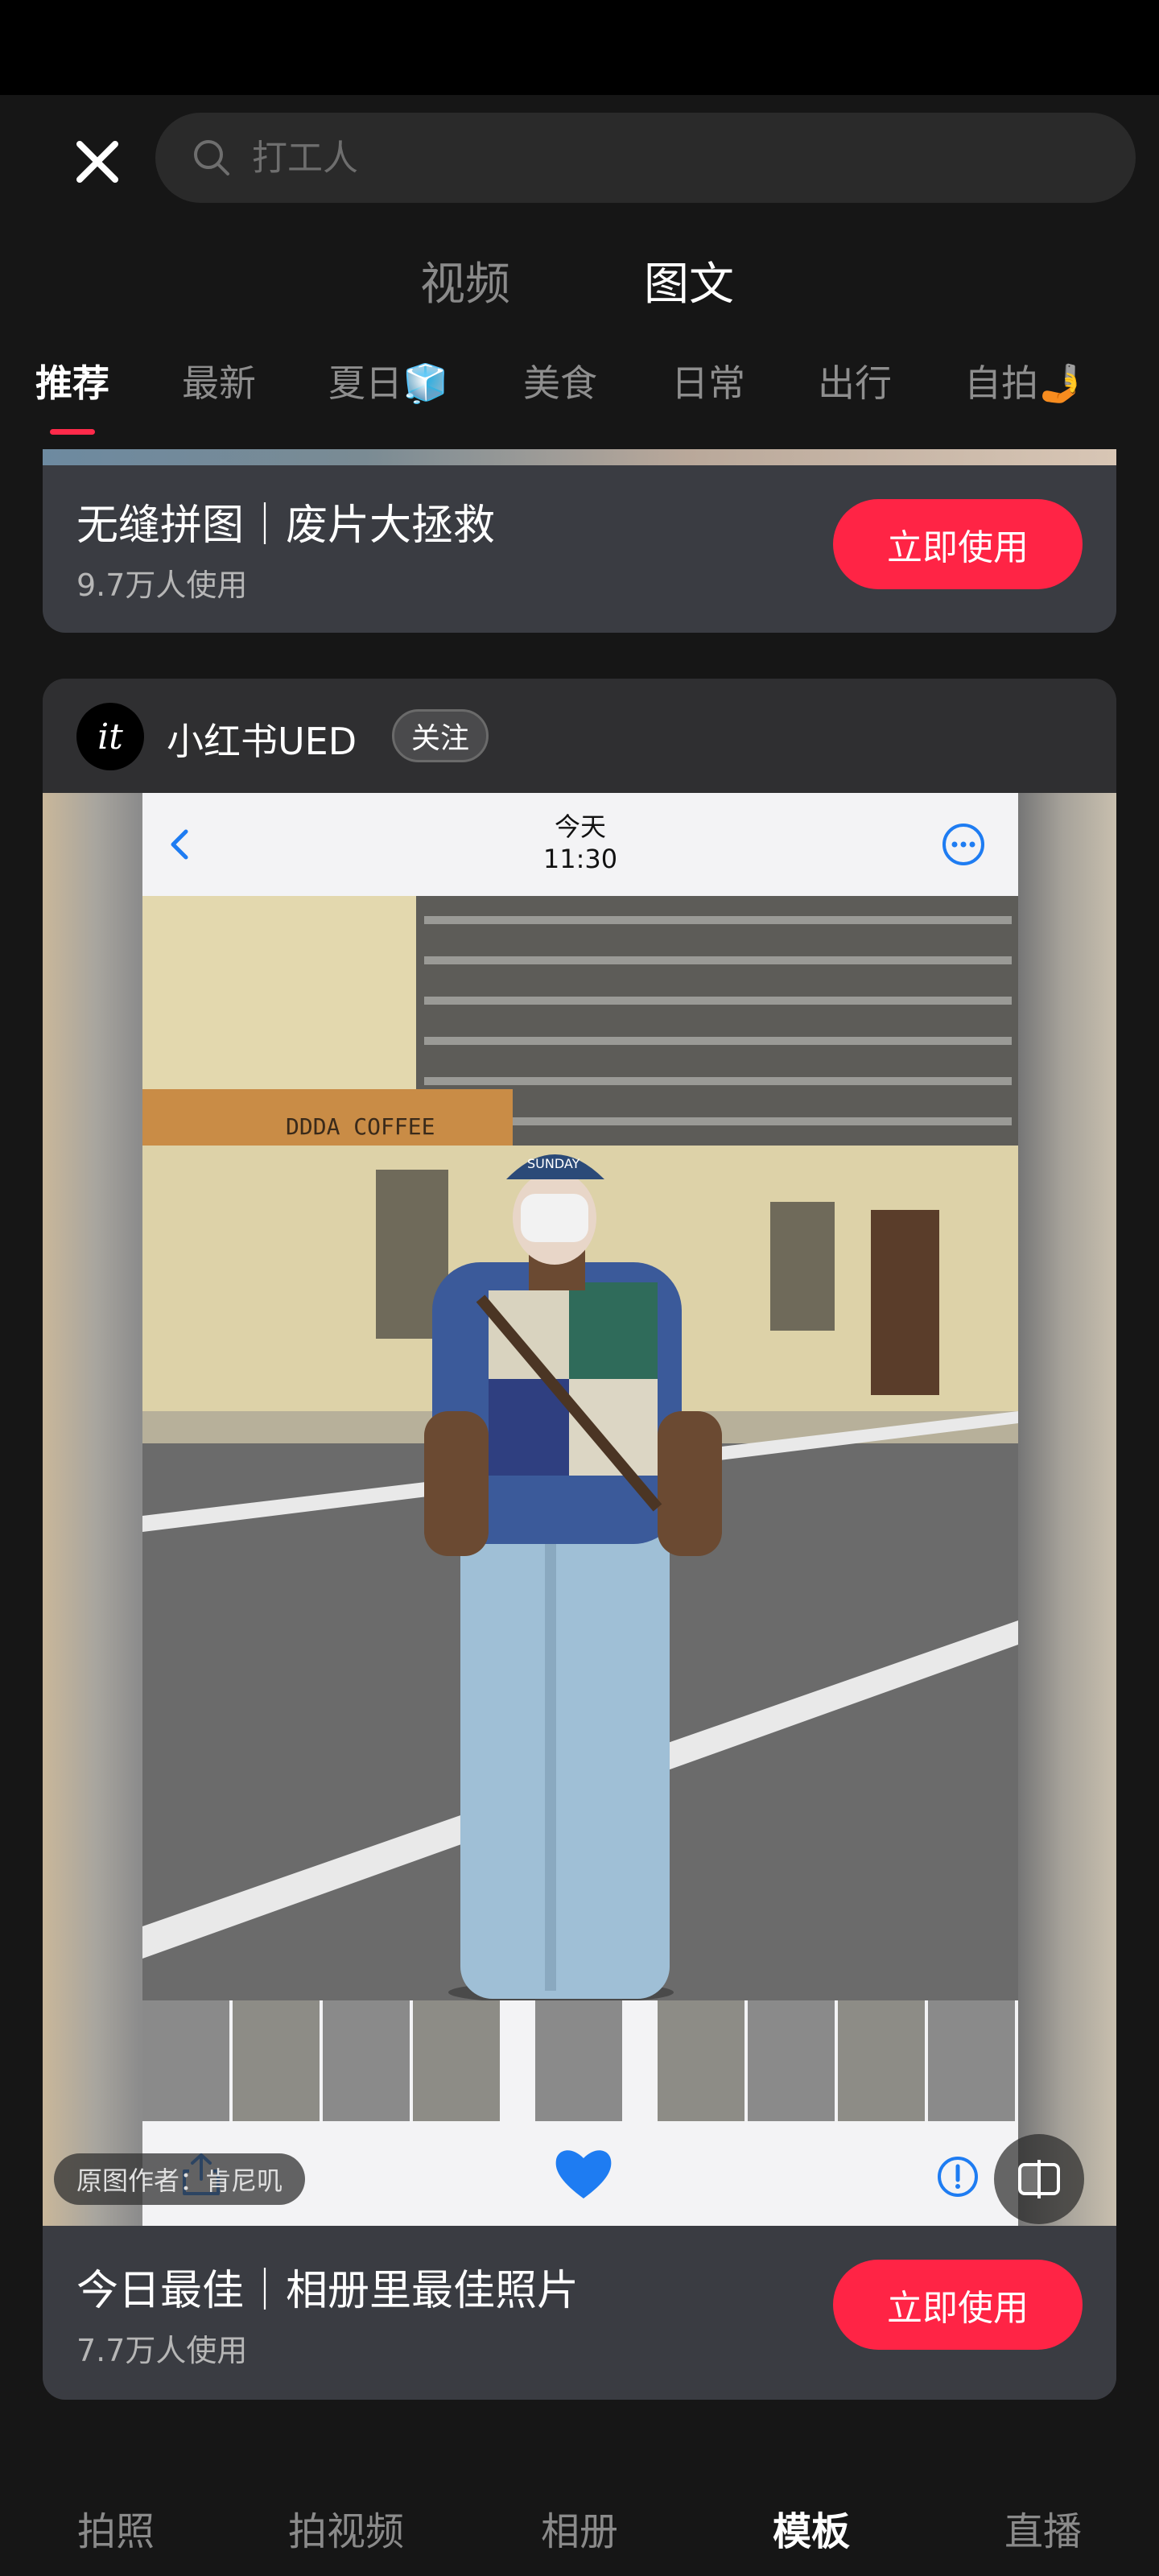  Describe the element at coordinates (72, 380) in the screenshot. I see `category-tab-recommended: 推荐` at that location.